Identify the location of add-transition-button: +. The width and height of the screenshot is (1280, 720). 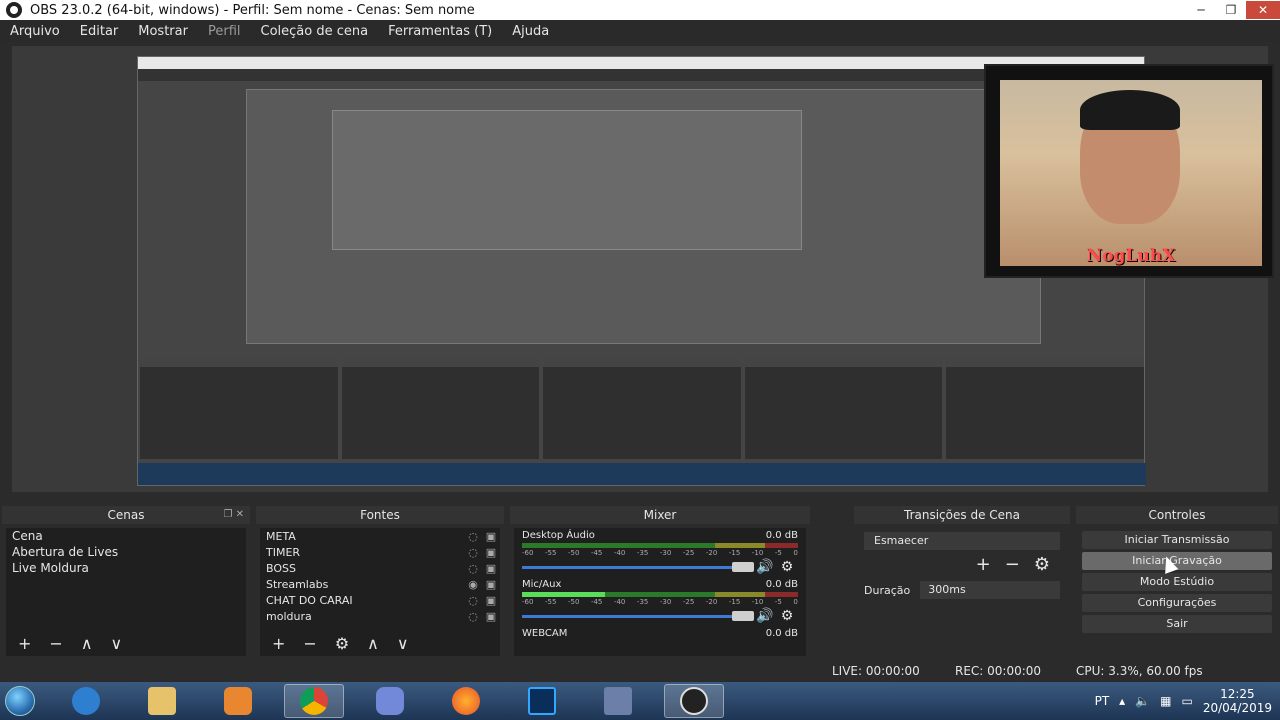
(983, 564).